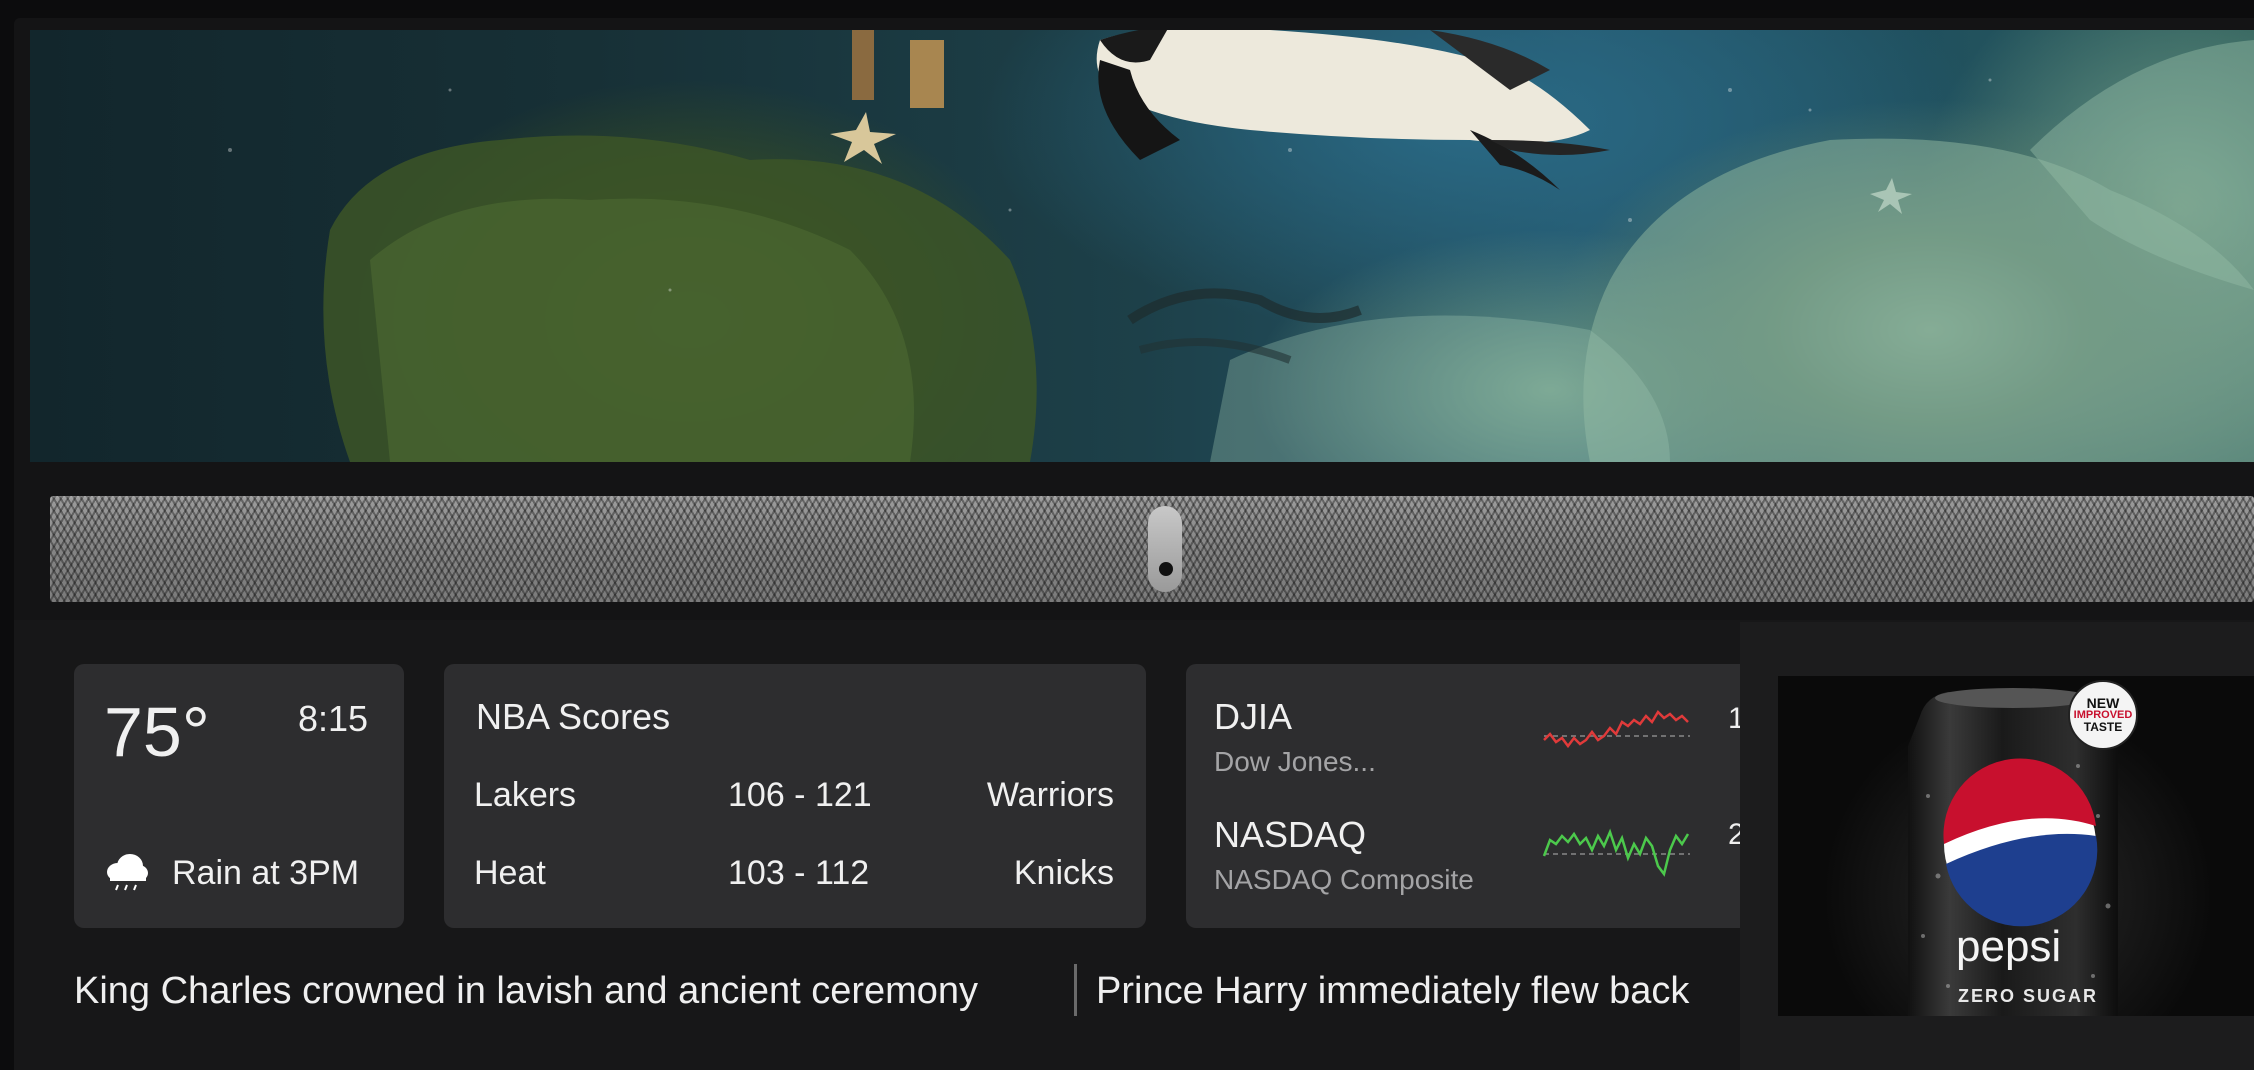  What do you see at coordinates (1253, 716) in the screenshot?
I see `stock-symbol: DJIA` at bounding box center [1253, 716].